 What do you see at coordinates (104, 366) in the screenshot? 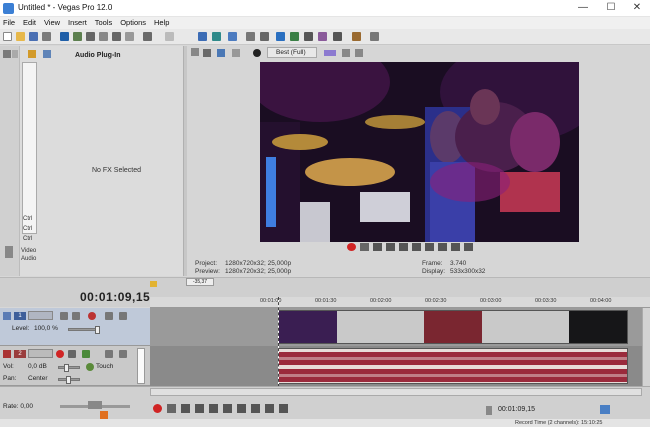
I see `automation-mode: Touch` at bounding box center [104, 366].